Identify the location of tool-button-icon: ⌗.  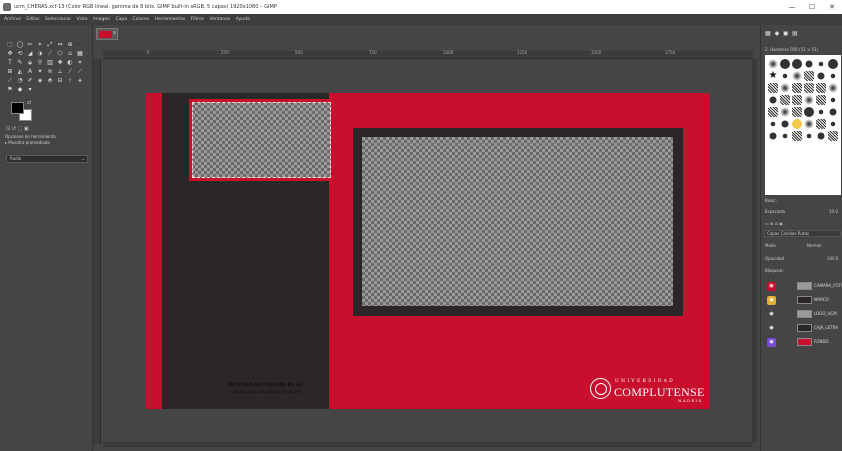
(80, 62).